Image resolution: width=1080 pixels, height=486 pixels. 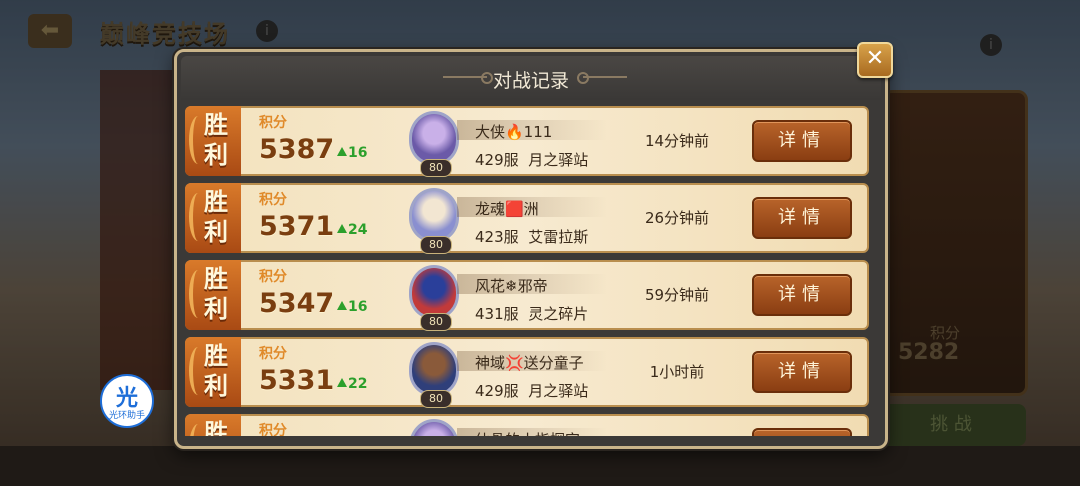 I want to click on score-value: 5387, so click(x=297, y=149).